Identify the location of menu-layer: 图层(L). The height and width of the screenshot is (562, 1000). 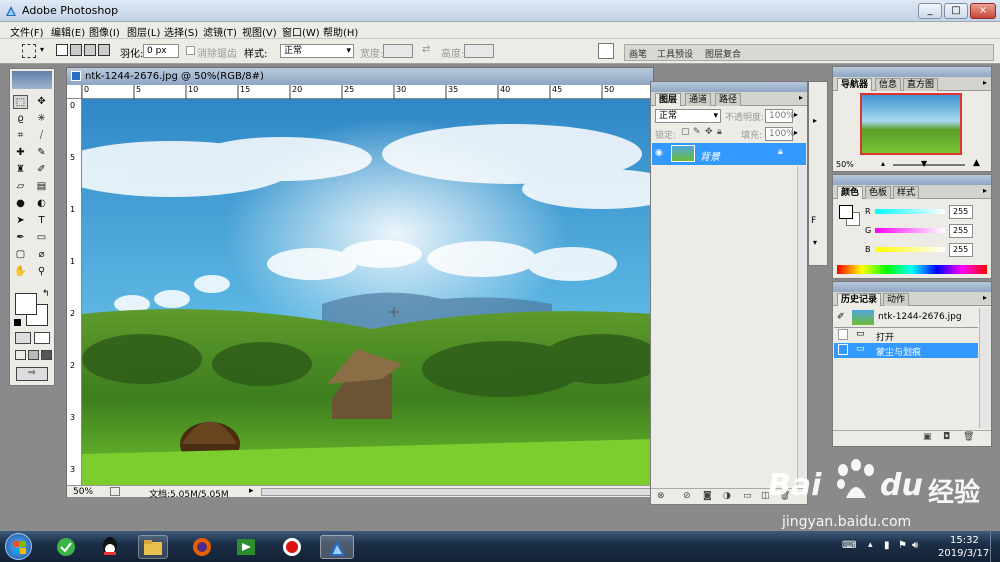
(143, 31).